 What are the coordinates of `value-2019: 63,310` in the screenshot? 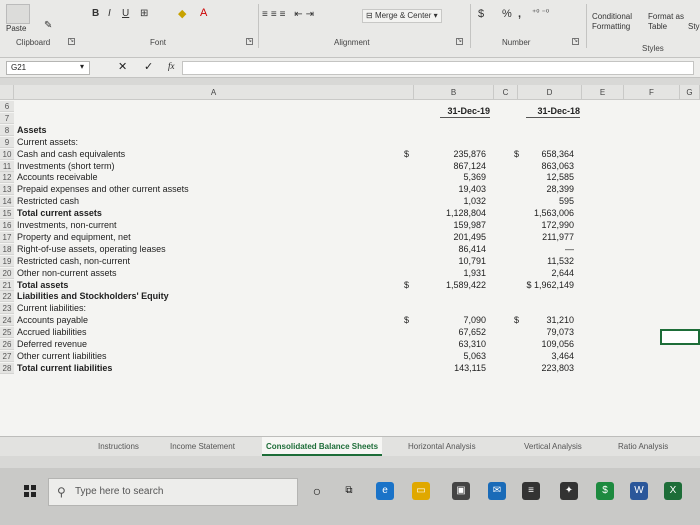 It's located at (456, 344).